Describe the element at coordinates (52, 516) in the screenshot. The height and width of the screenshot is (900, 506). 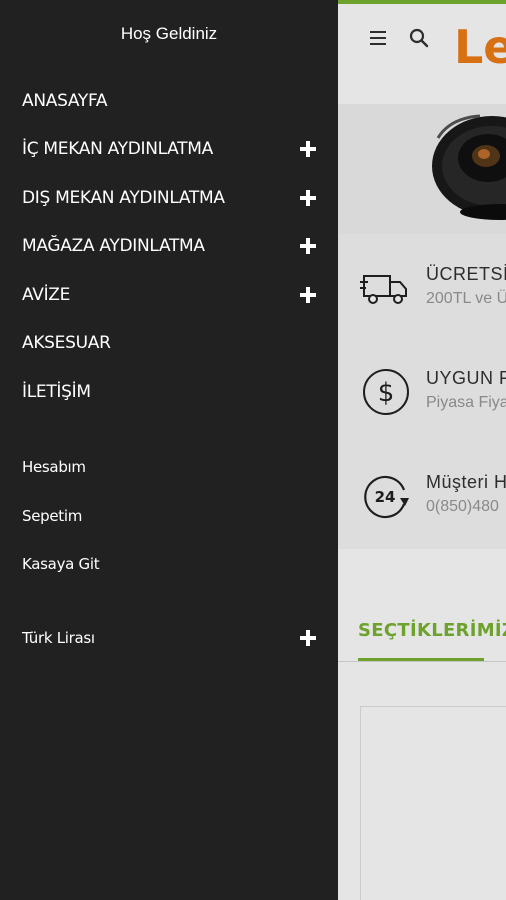
I see `menu-item-label: Sepetim` at that location.